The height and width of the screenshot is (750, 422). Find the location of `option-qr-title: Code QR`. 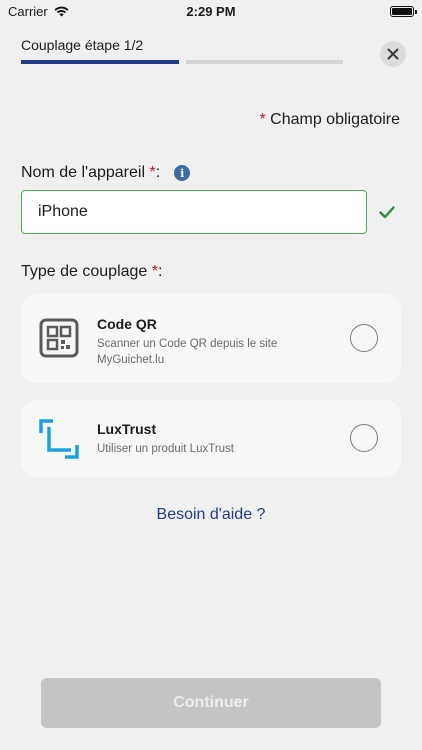

option-qr-title: Code QR is located at coordinates (127, 324).